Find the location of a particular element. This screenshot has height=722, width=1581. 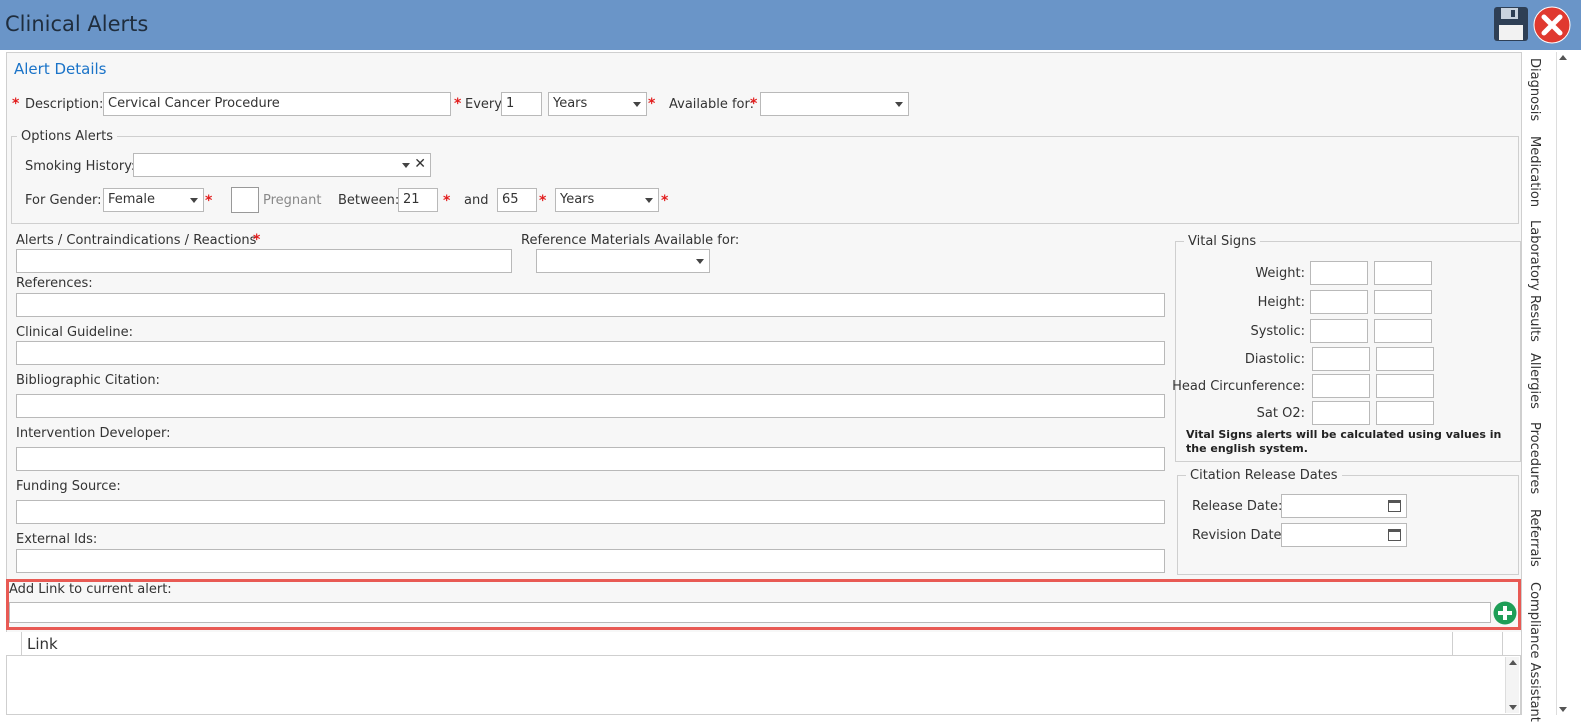

age-unit-value: Years is located at coordinates (577, 199).